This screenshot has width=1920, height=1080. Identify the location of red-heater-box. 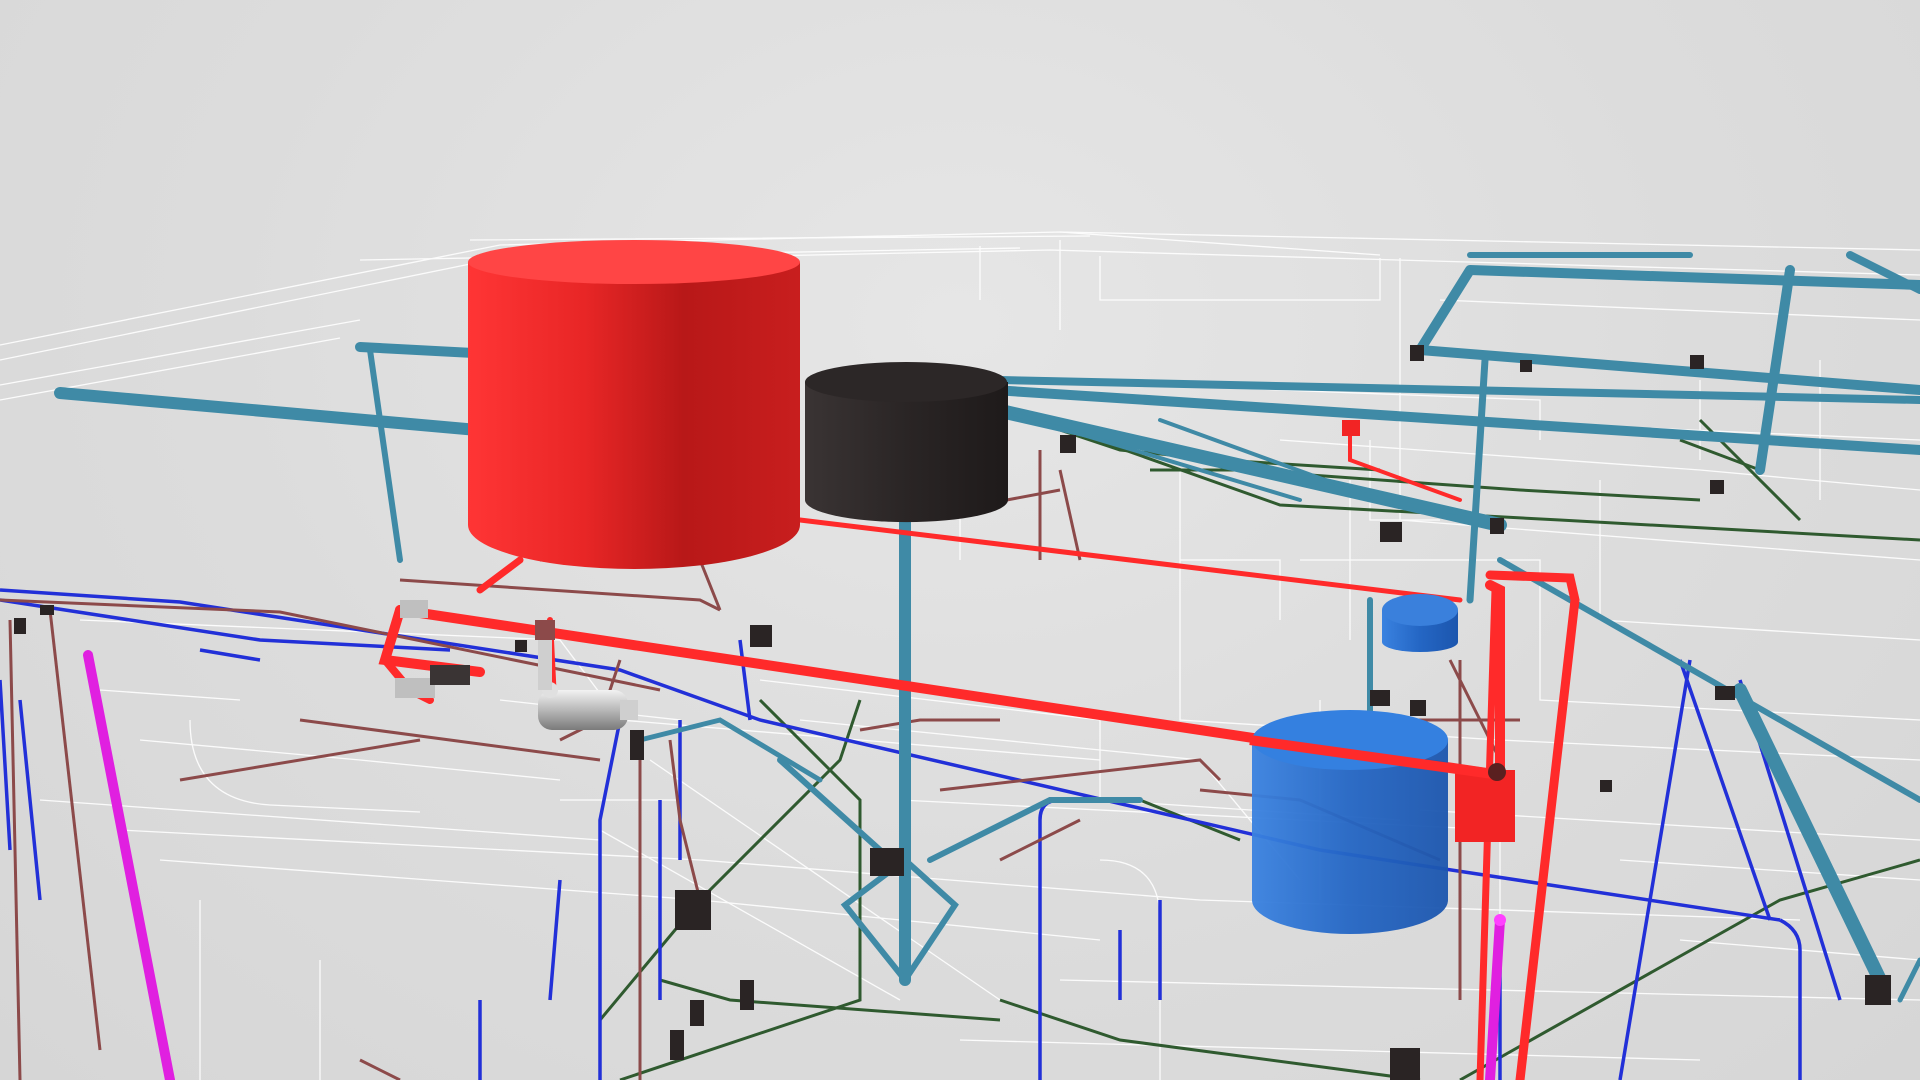
(1485, 806).